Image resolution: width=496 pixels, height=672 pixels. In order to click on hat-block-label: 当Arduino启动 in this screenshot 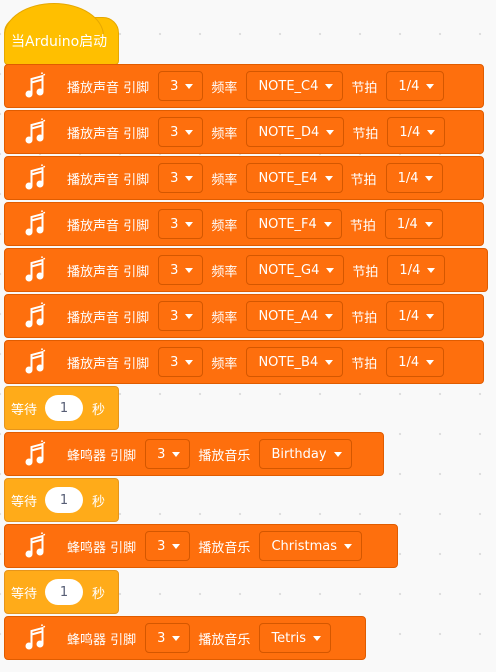, I will do `click(59, 42)`.